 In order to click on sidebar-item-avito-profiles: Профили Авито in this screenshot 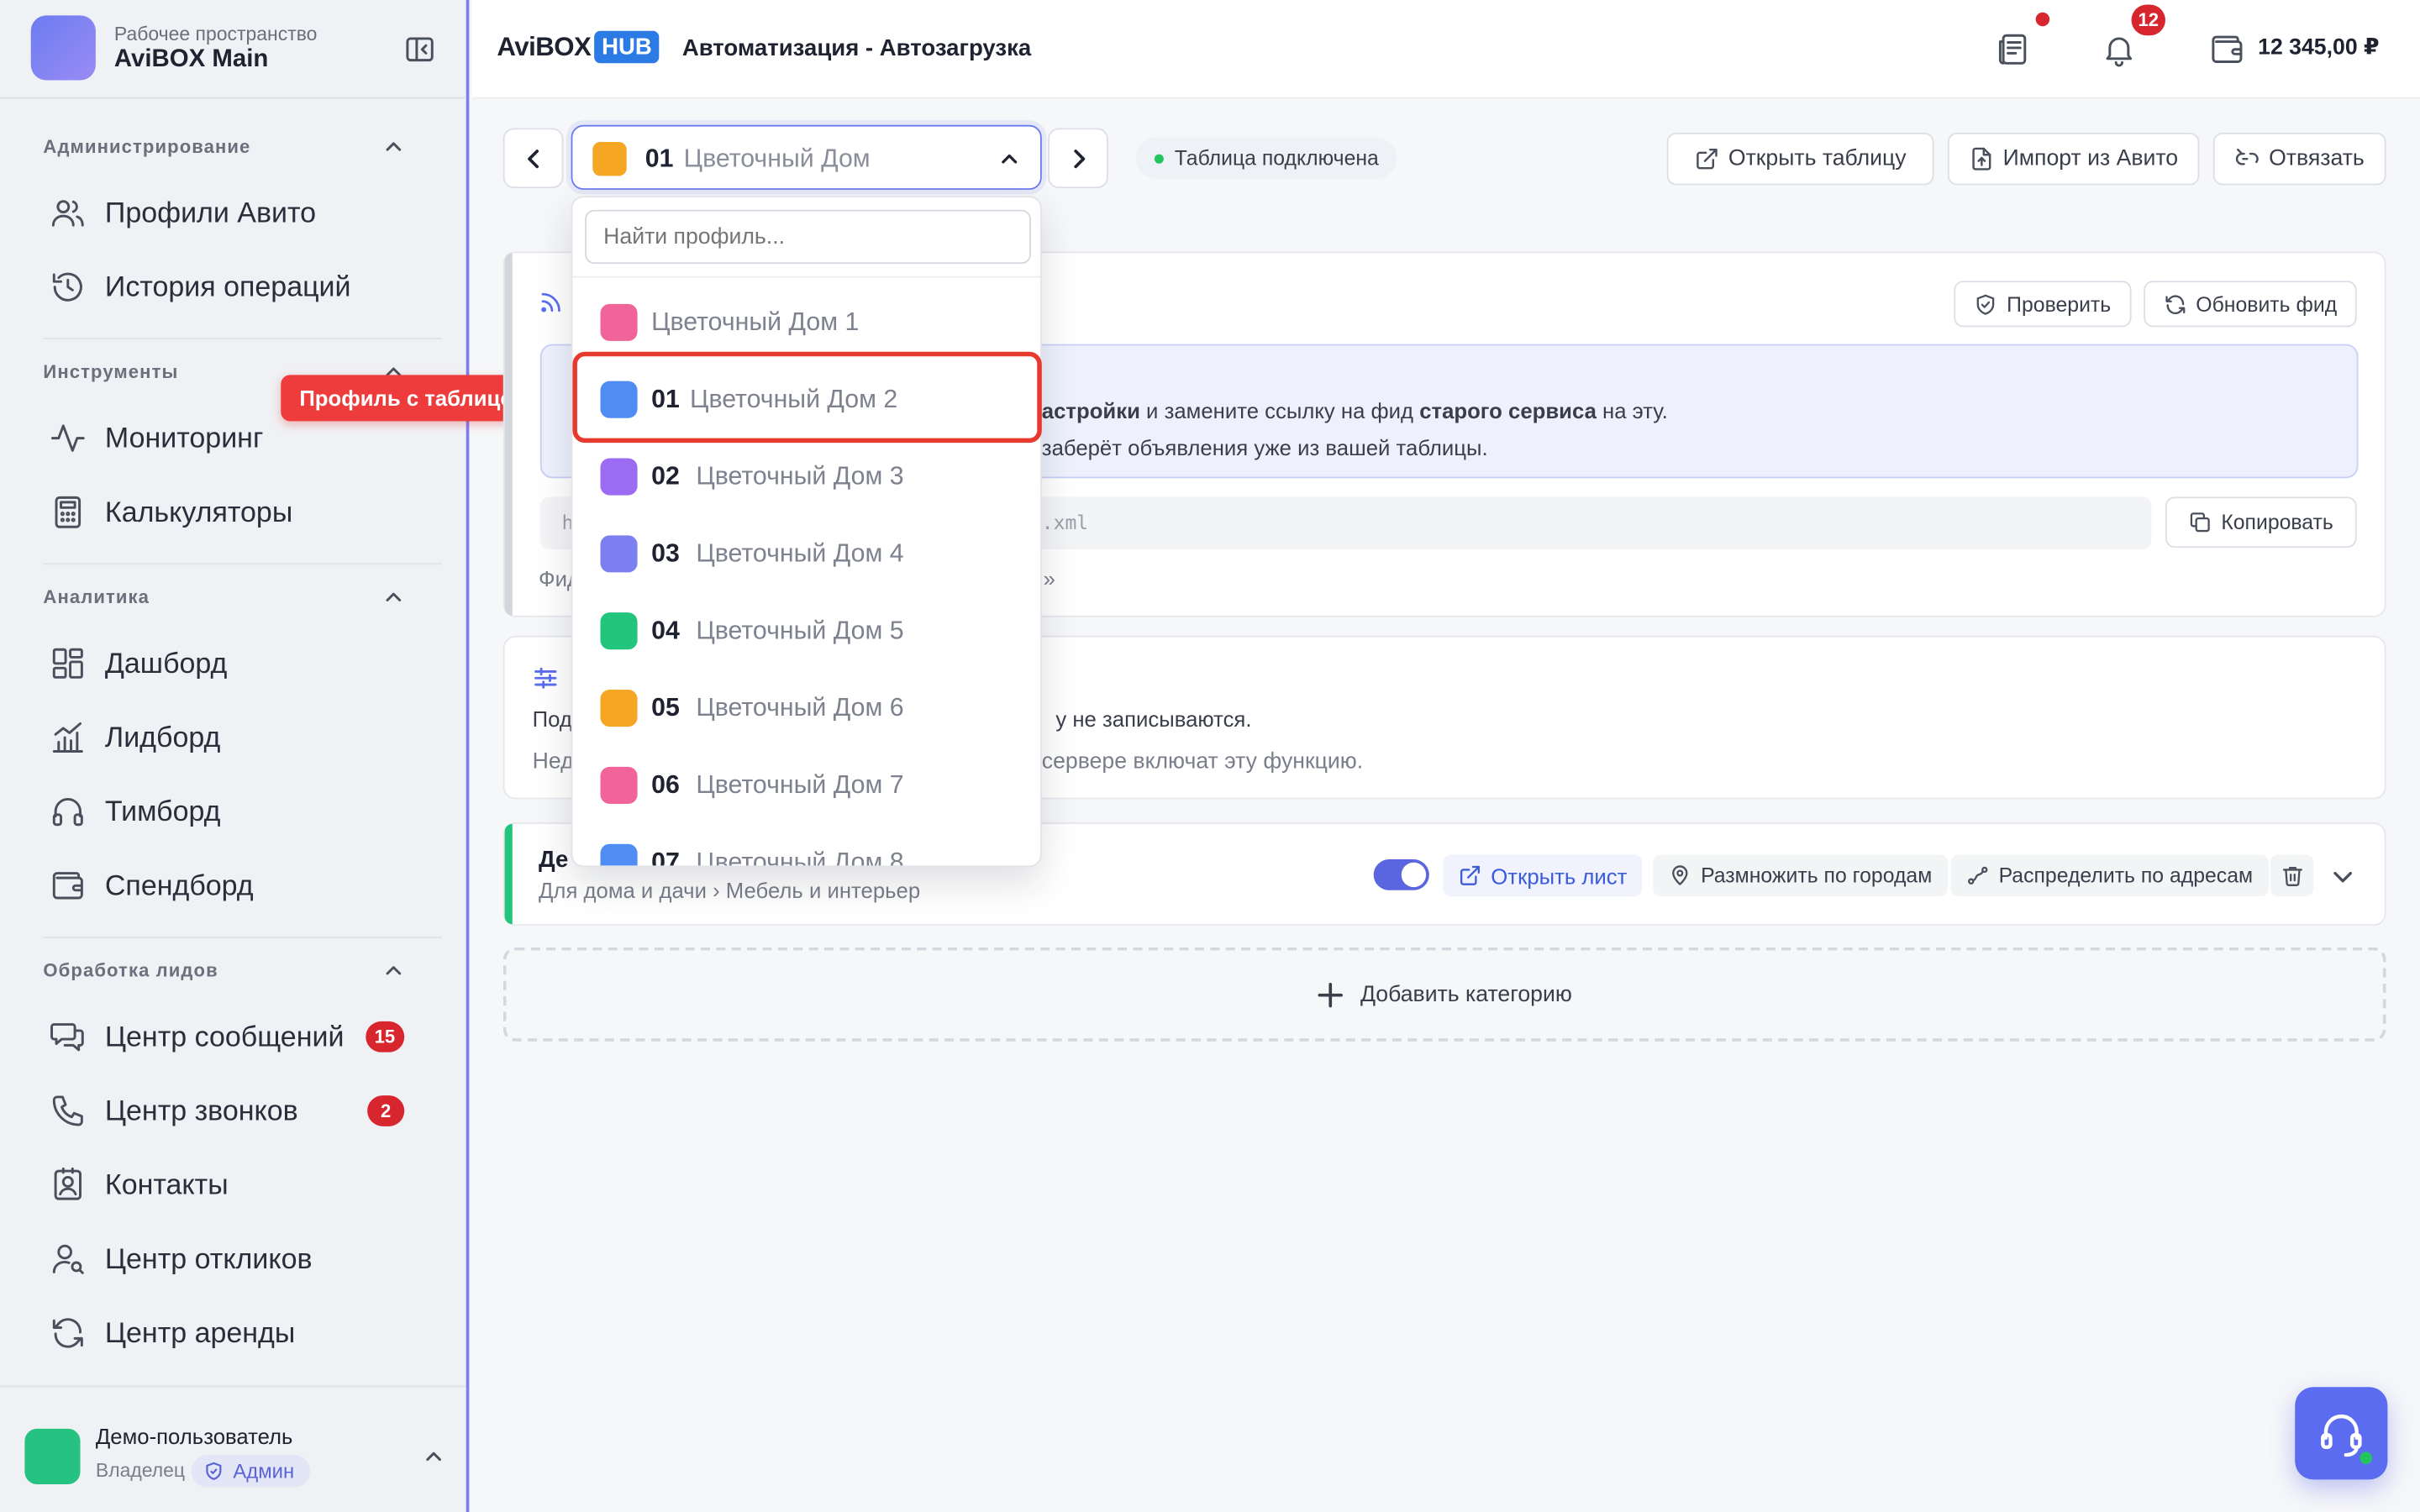, I will do `click(236, 213)`.